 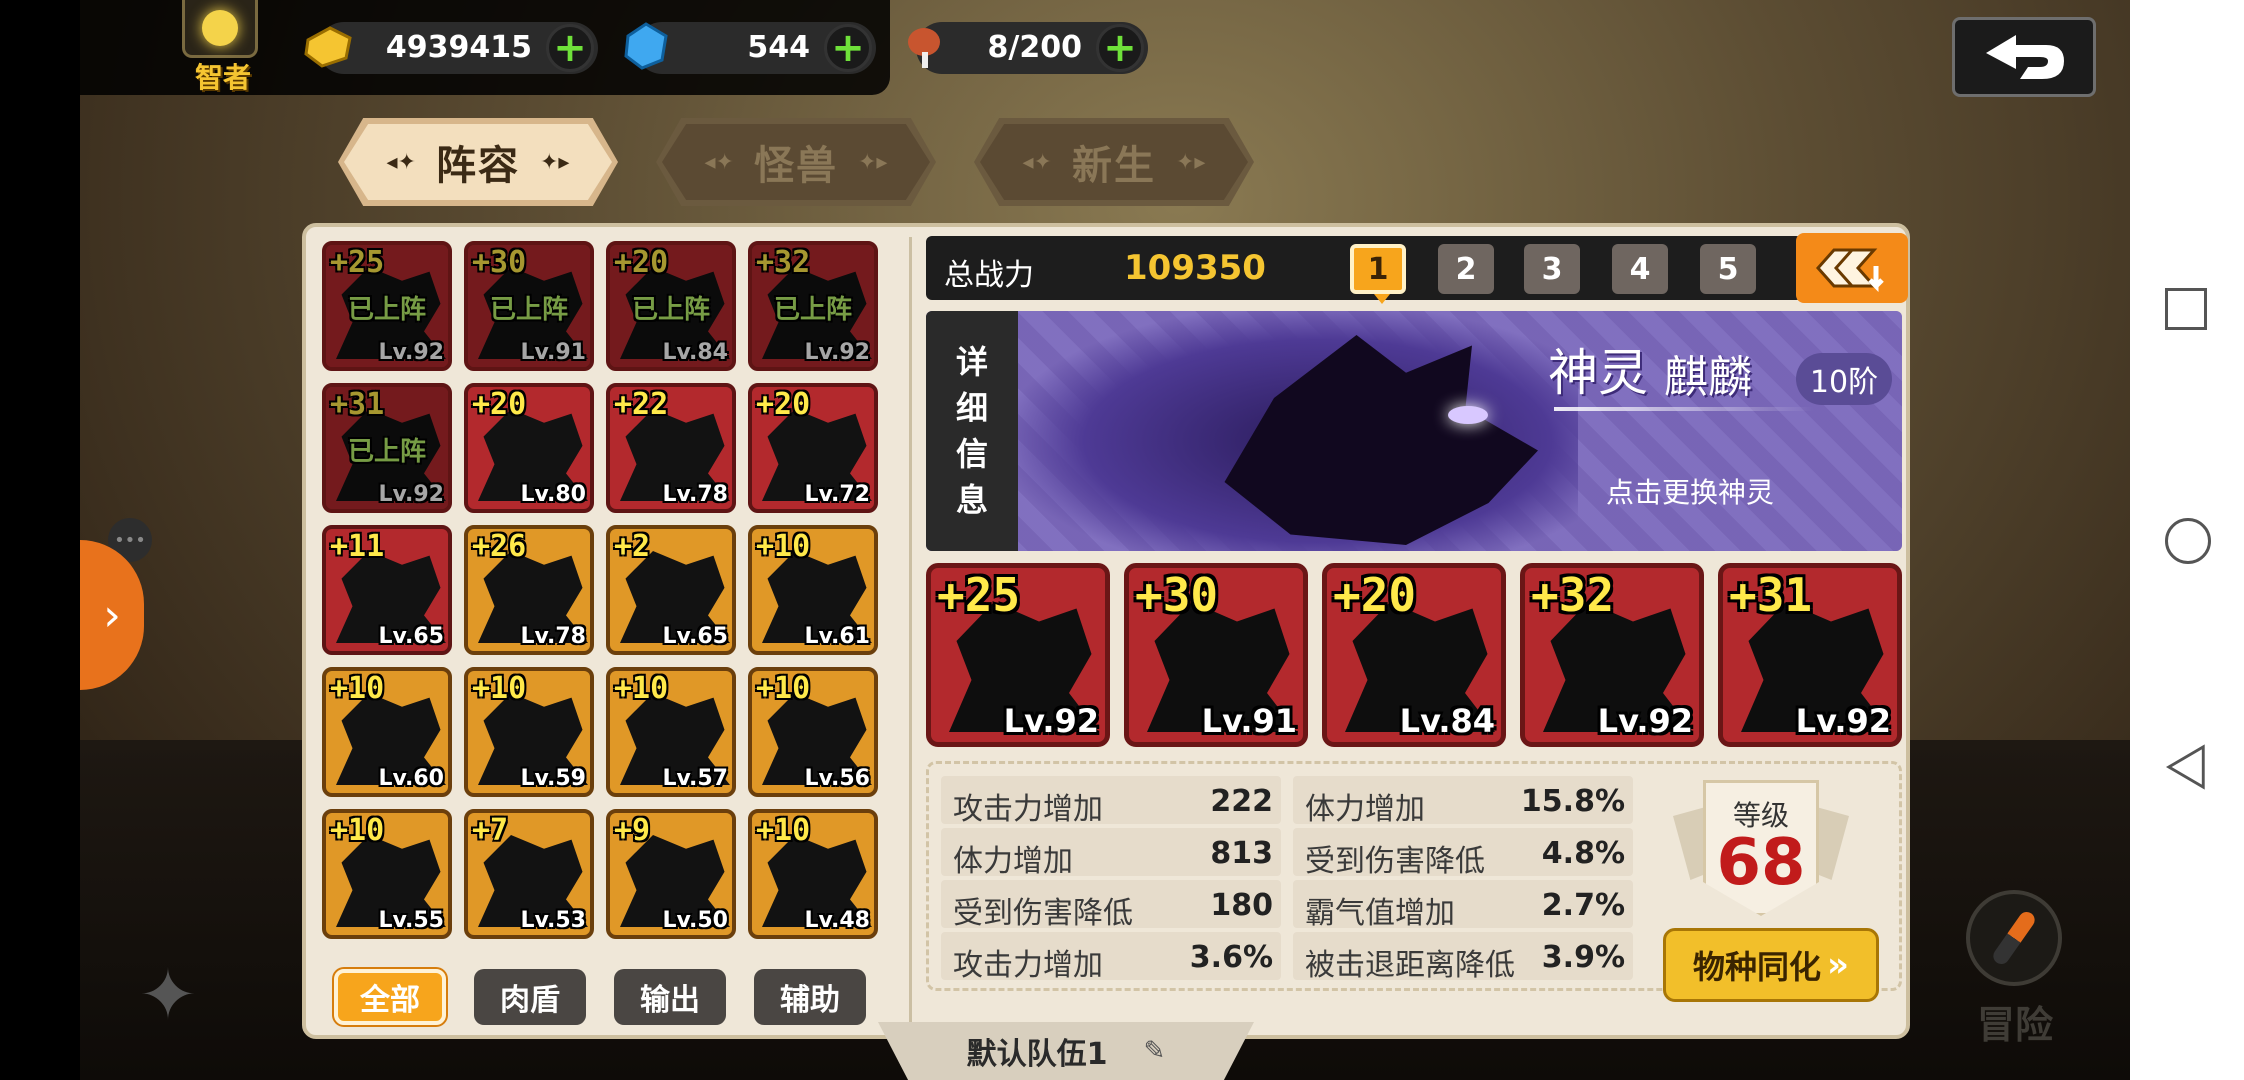 What do you see at coordinates (1114, 162) in the screenshot?
I see `tab-rebirth: ◂✦ 新生 ✦▸` at bounding box center [1114, 162].